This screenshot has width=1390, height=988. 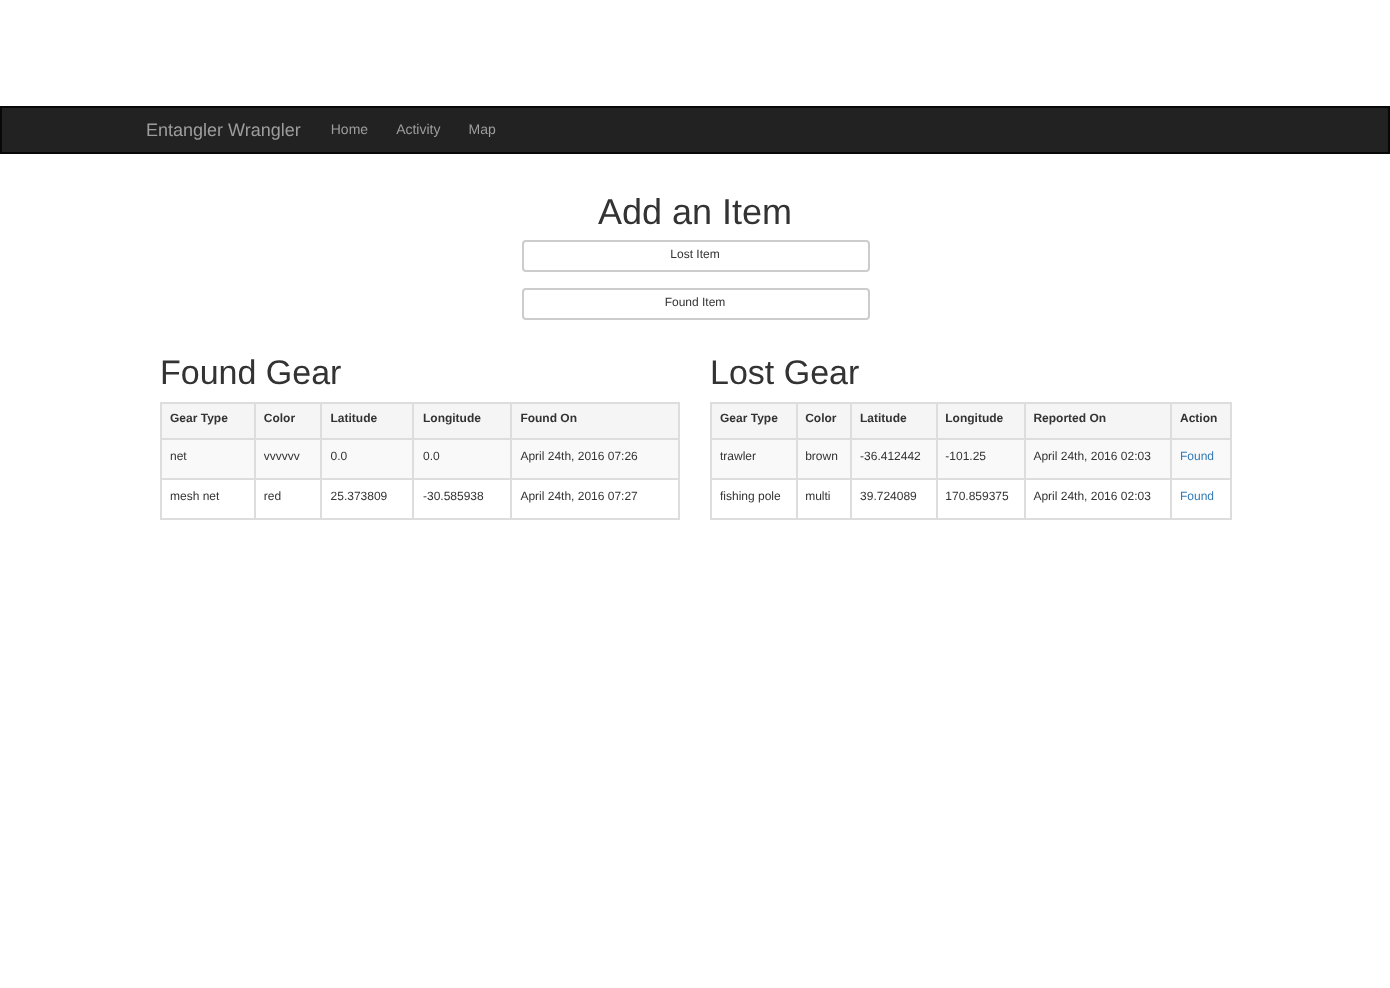 What do you see at coordinates (786, 374) in the screenshot?
I see `lost-gear-heading: Lost Gear` at bounding box center [786, 374].